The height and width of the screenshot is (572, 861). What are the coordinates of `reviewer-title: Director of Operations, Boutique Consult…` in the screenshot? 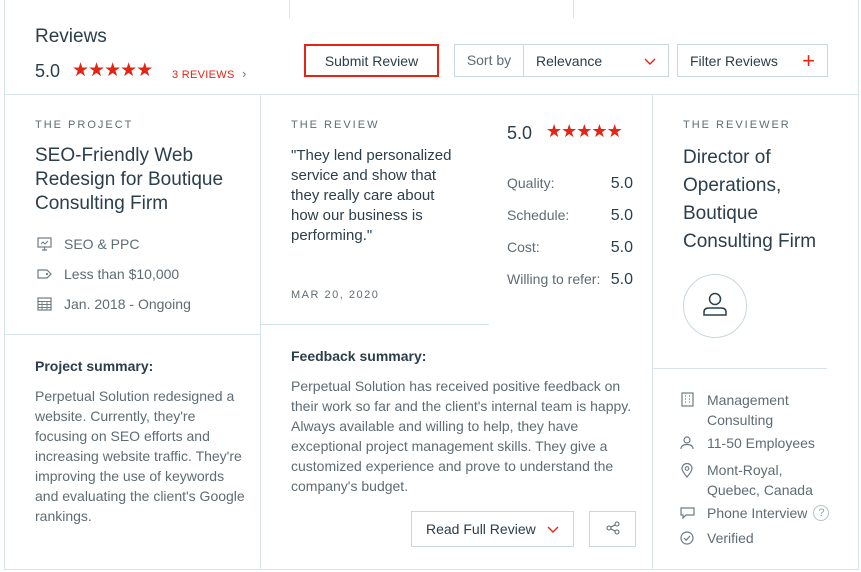 It's located at (750, 199).